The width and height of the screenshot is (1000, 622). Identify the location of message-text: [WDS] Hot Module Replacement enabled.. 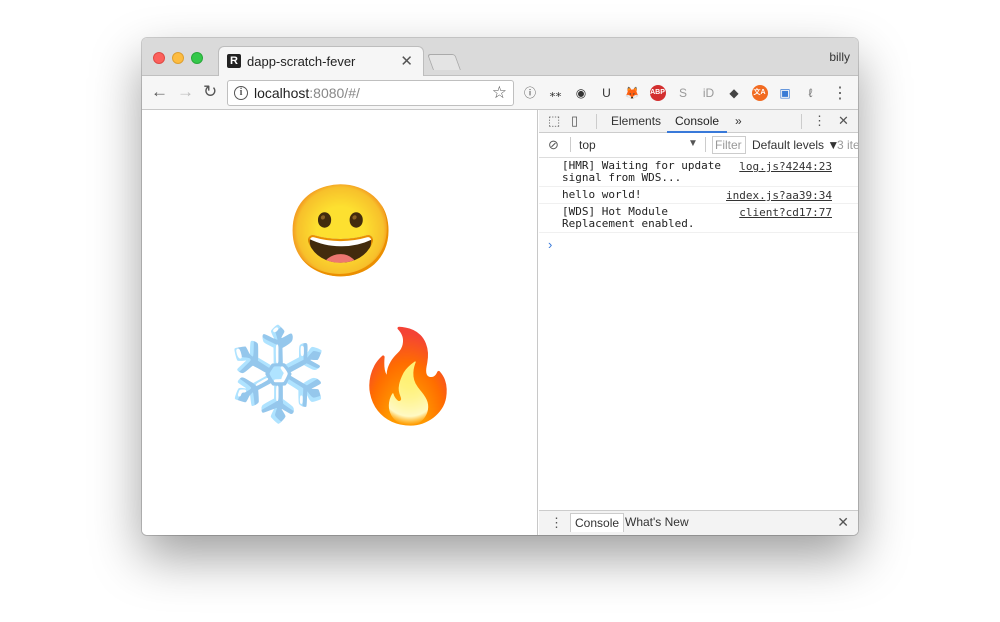
(628, 217).